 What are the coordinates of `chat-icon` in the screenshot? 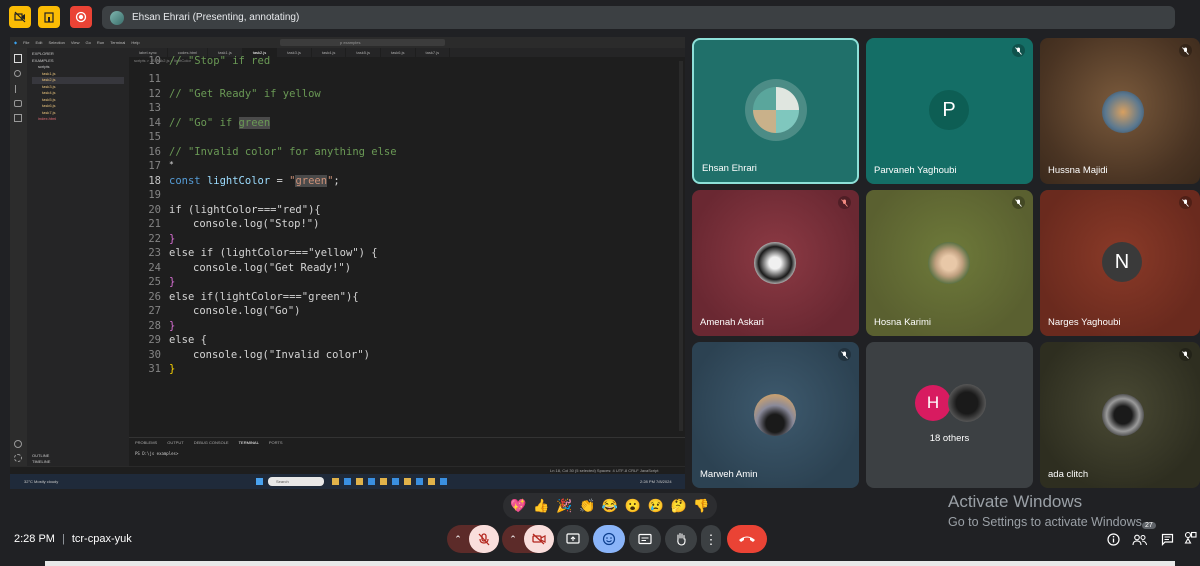 It's located at (1167, 539).